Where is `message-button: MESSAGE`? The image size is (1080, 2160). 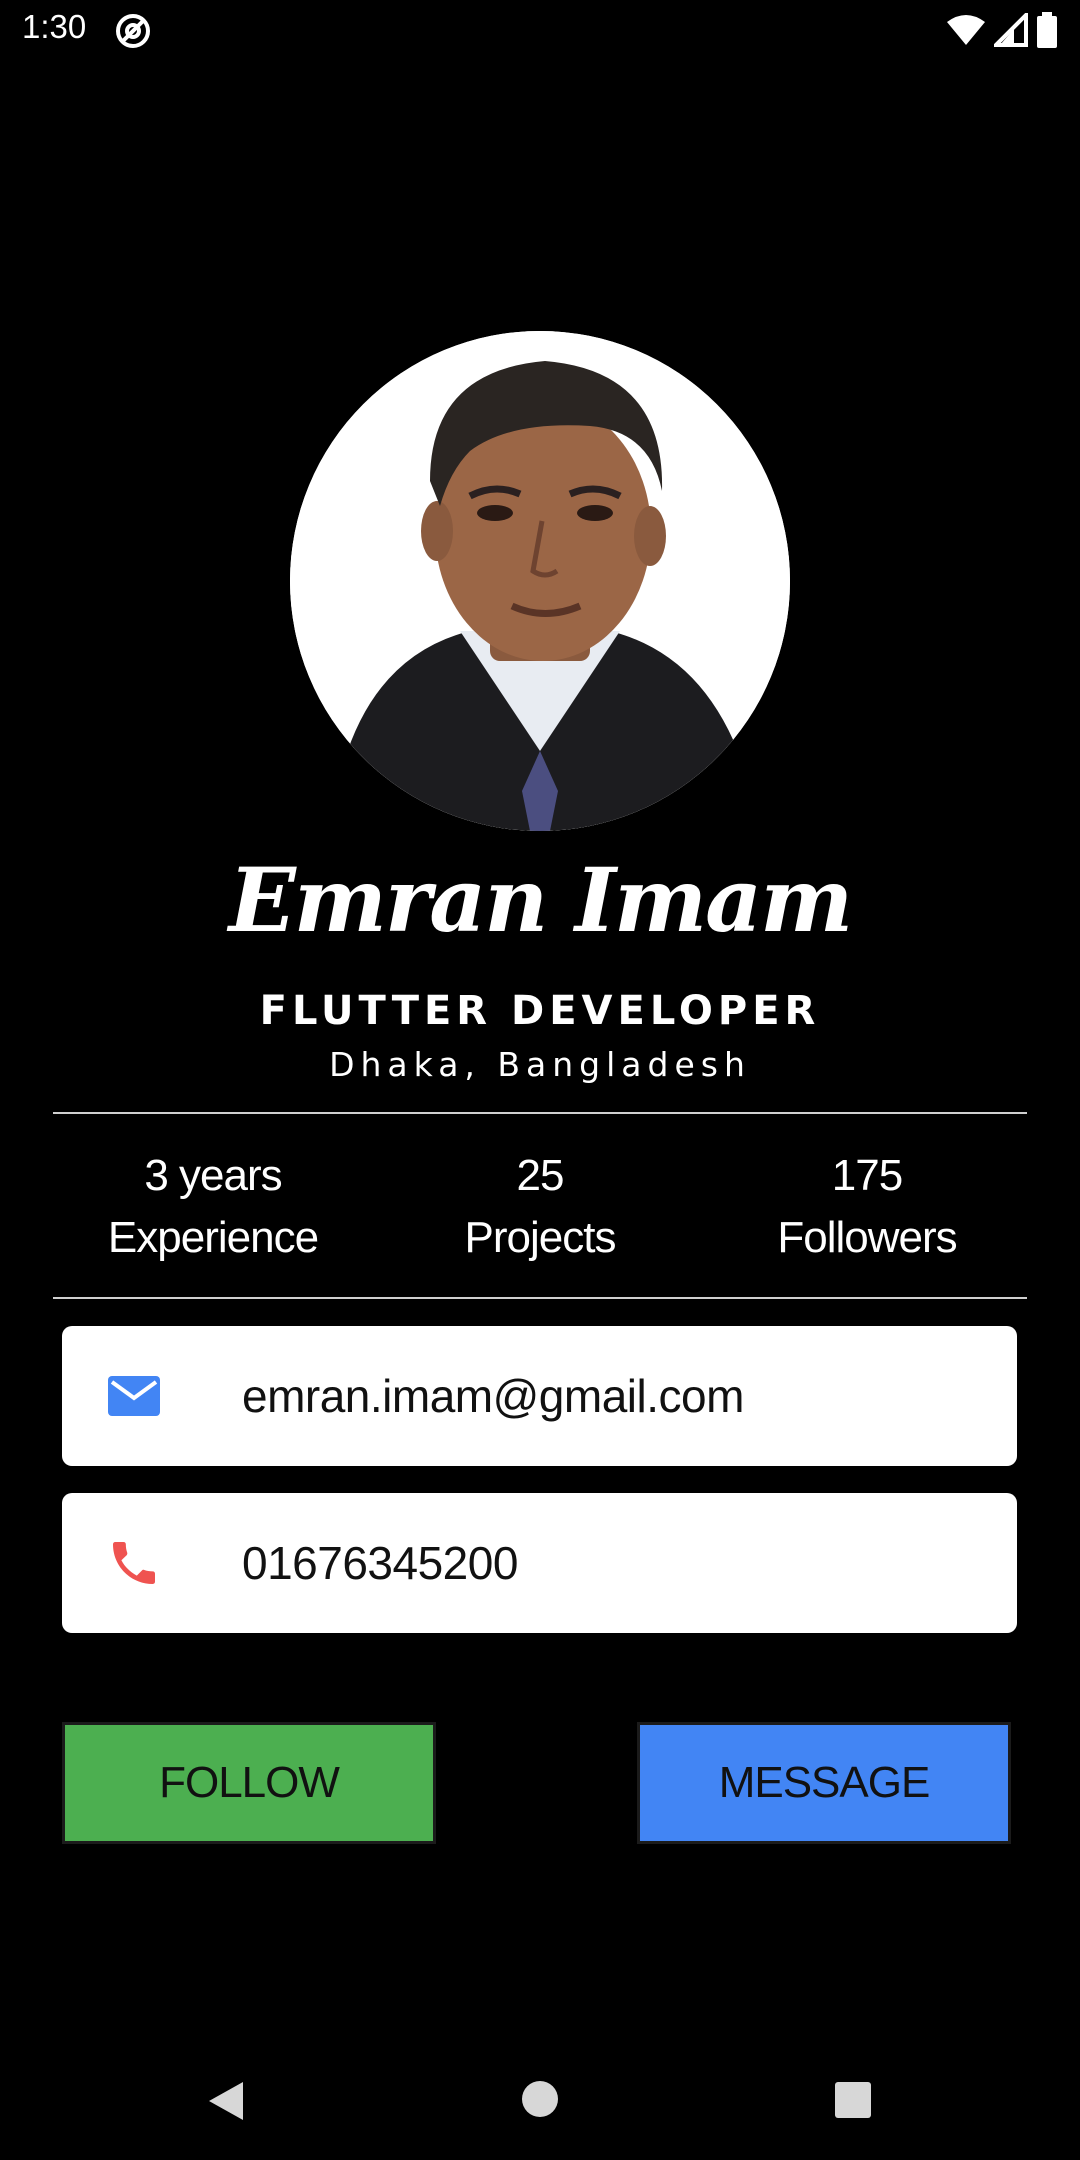 message-button: MESSAGE is located at coordinates (824, 1783).